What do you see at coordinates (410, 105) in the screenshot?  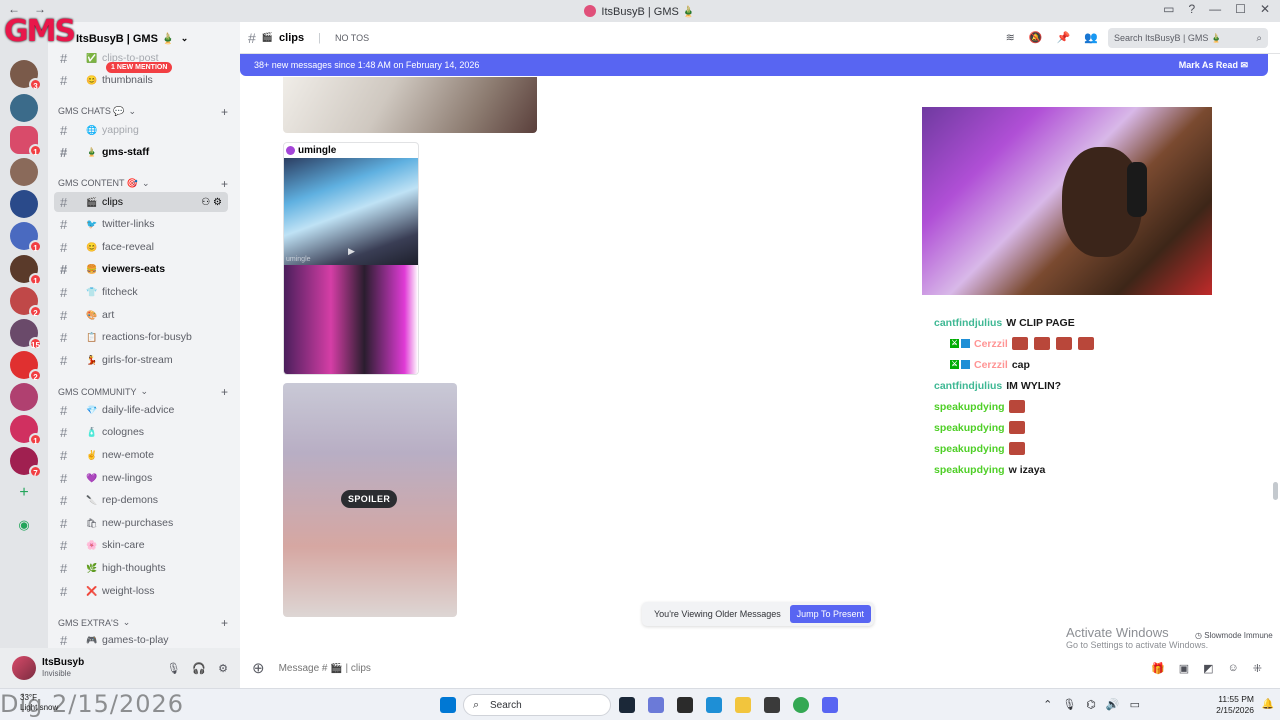 I see `image-attachment` at bounding box center [410, 105].